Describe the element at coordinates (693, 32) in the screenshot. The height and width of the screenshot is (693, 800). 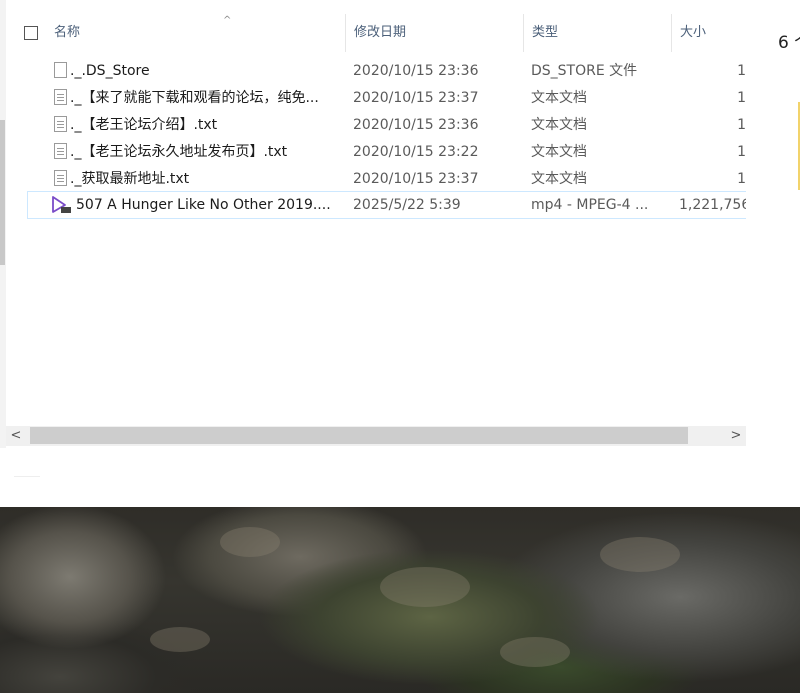
I see `column-header-size-label: 大小` at that location.